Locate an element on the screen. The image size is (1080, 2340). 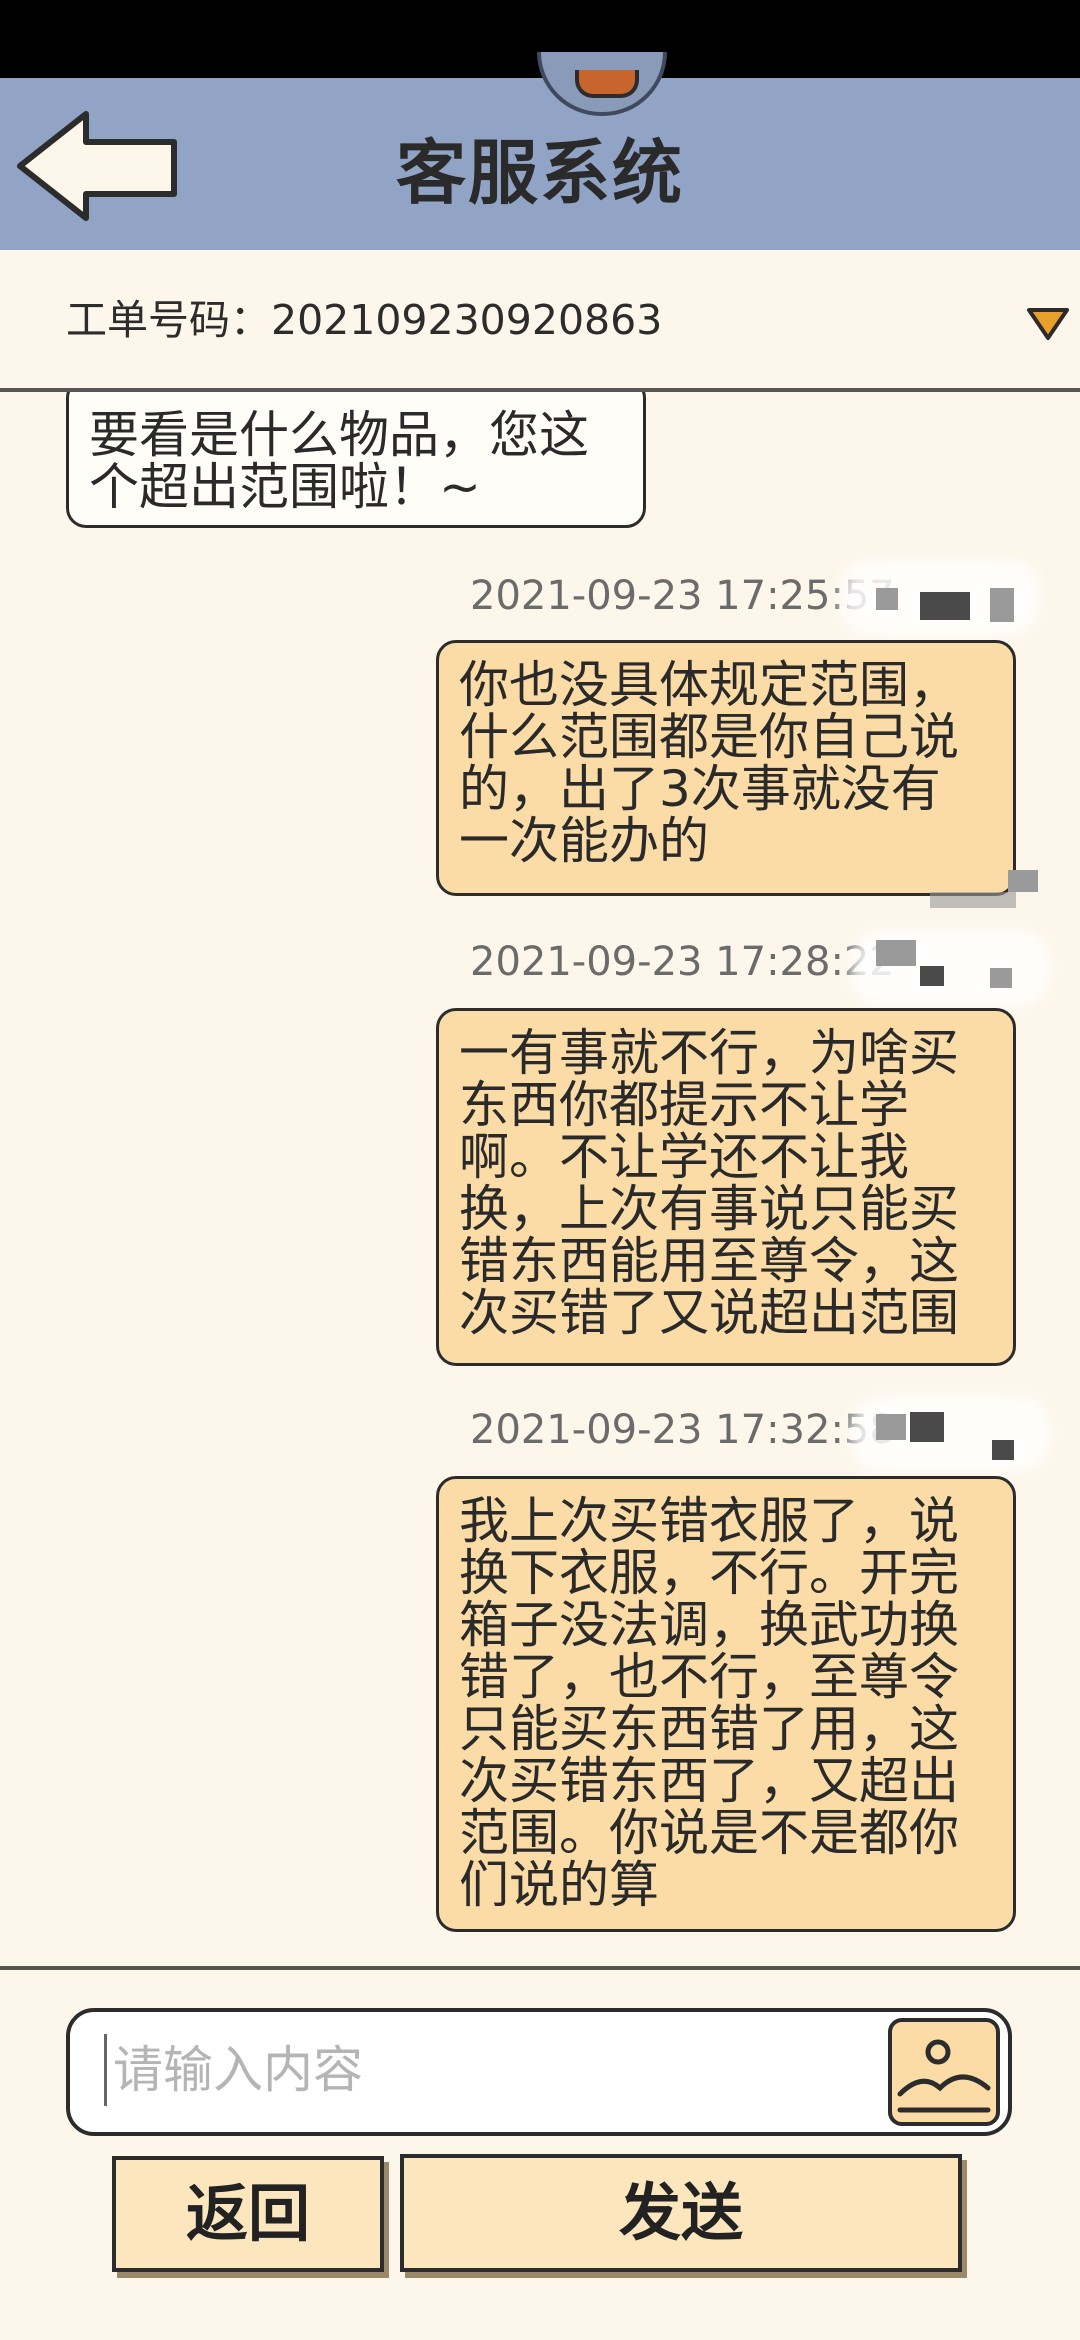
message-line: 换，上次有事说只能买 is located at coordinates (709, 1209).